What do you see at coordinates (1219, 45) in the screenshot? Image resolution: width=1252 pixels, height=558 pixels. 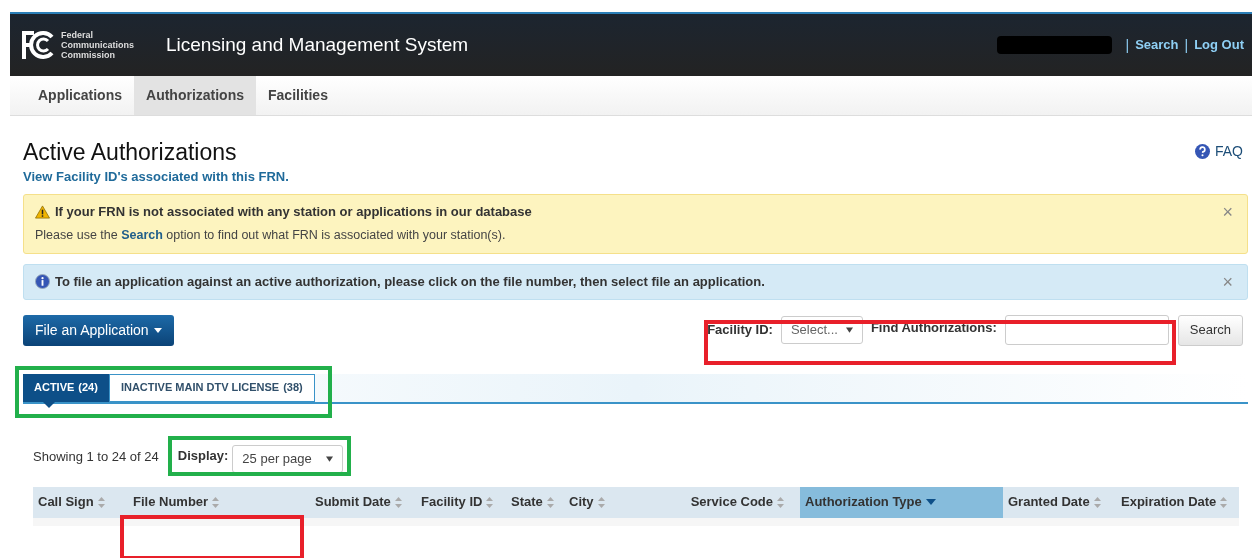 I see `header-link: Log Out` at bounding box center [1219, 45].